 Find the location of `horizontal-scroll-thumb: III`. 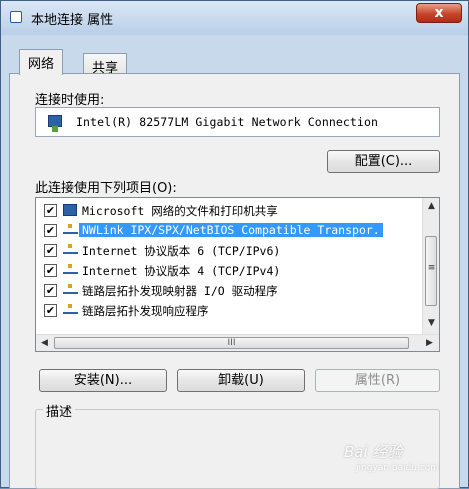

horizontal-scroll-thumb: III is located at coordinates (231, 343).